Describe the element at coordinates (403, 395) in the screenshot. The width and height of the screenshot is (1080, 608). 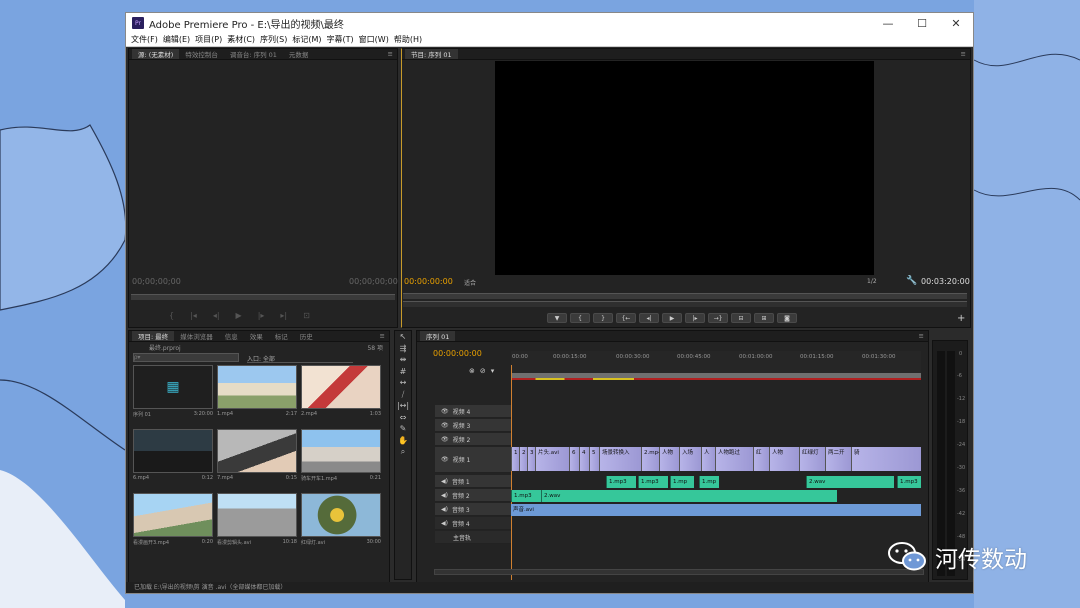
I see `razor-tool-icon: ⧸` at that location.